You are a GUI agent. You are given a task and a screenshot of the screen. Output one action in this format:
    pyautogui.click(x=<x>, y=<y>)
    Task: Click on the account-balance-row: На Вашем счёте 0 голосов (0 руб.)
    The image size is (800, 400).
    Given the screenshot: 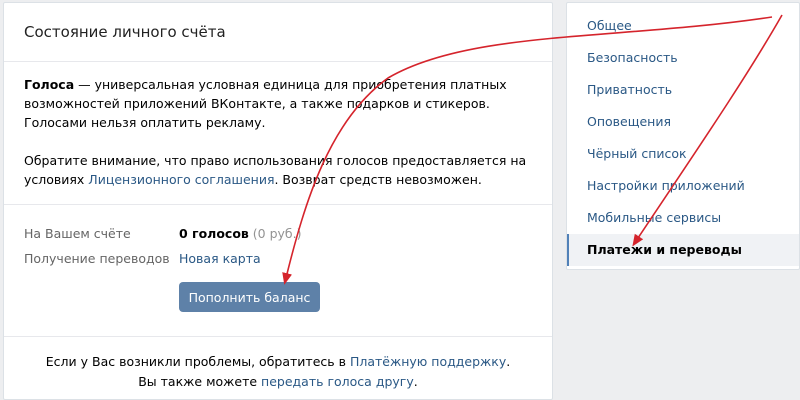 What is the action you would take?
    pyautogui.click(x=278, y=233)
    